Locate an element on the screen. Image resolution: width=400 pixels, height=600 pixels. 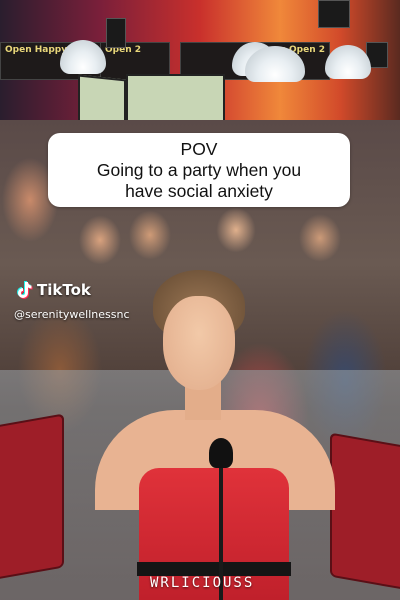
tiktok-watermark: TikTok @serenitywellnessnc is located at coordinates (72, 300).